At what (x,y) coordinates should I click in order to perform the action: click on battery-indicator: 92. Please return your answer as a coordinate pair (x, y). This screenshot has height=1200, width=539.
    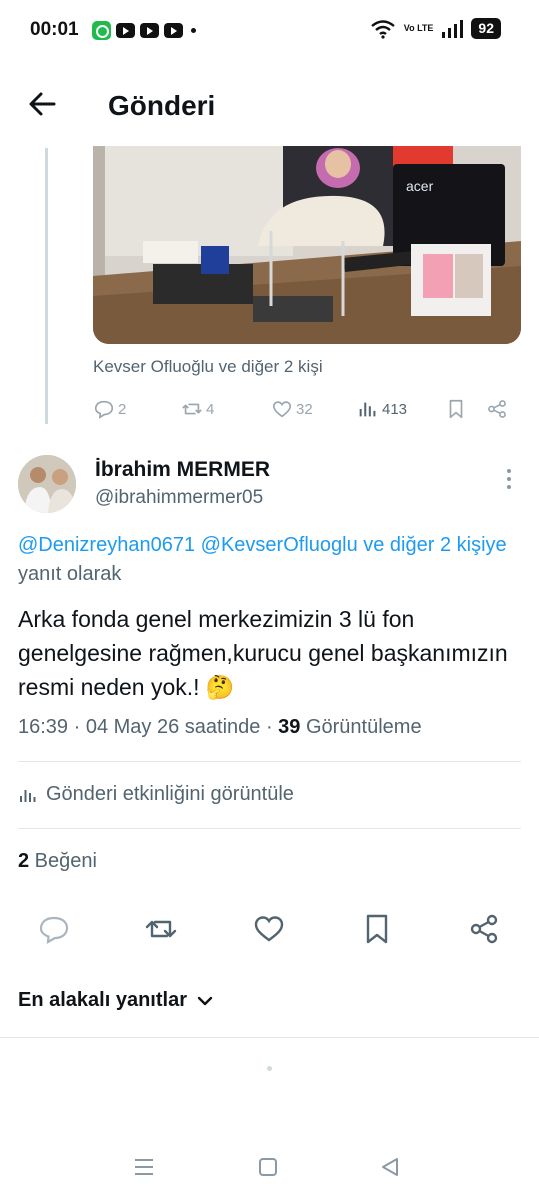
    Looking at the image, I should click on (486, 28).